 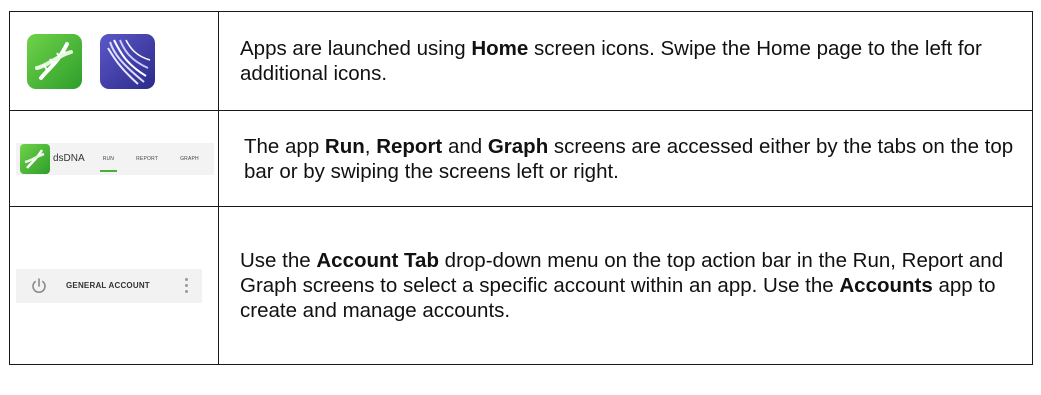 I want to click on tab-report: REPORT, so click(x=147, y=159).